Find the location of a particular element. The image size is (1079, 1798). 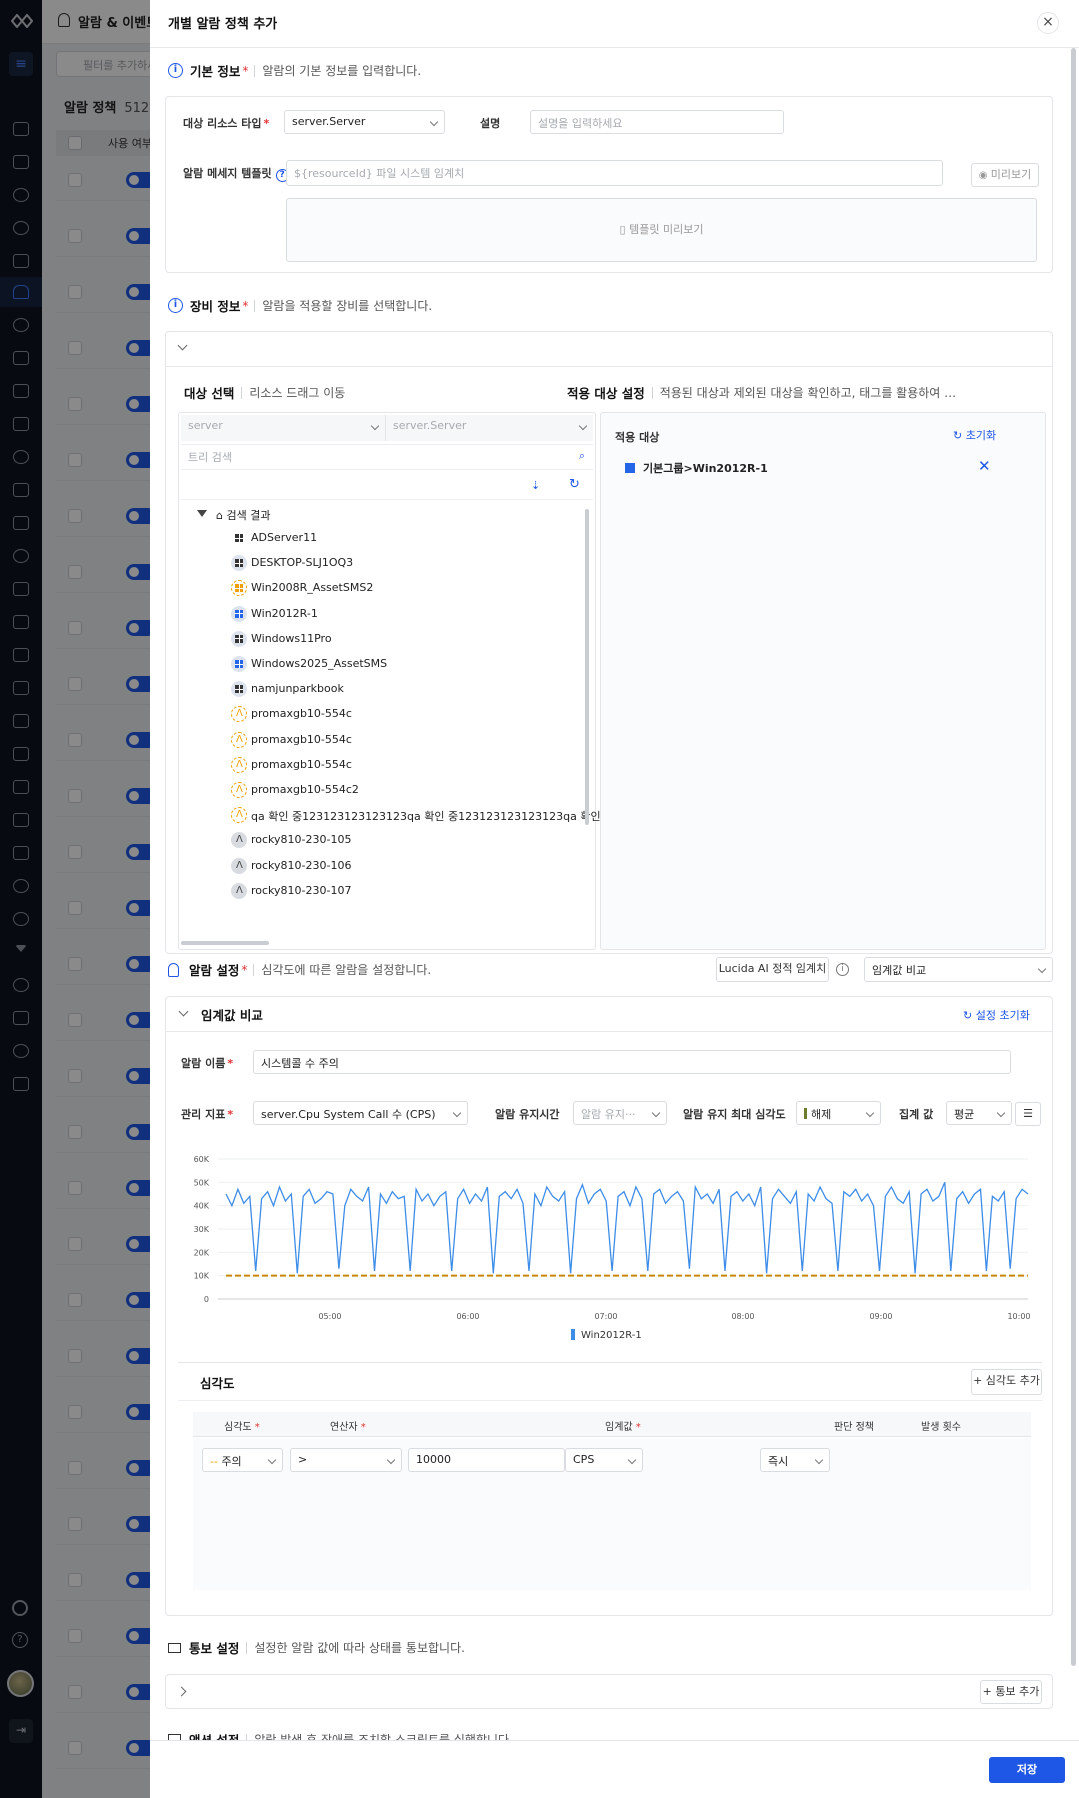

bell-icon is located at coordinates (173, 969).